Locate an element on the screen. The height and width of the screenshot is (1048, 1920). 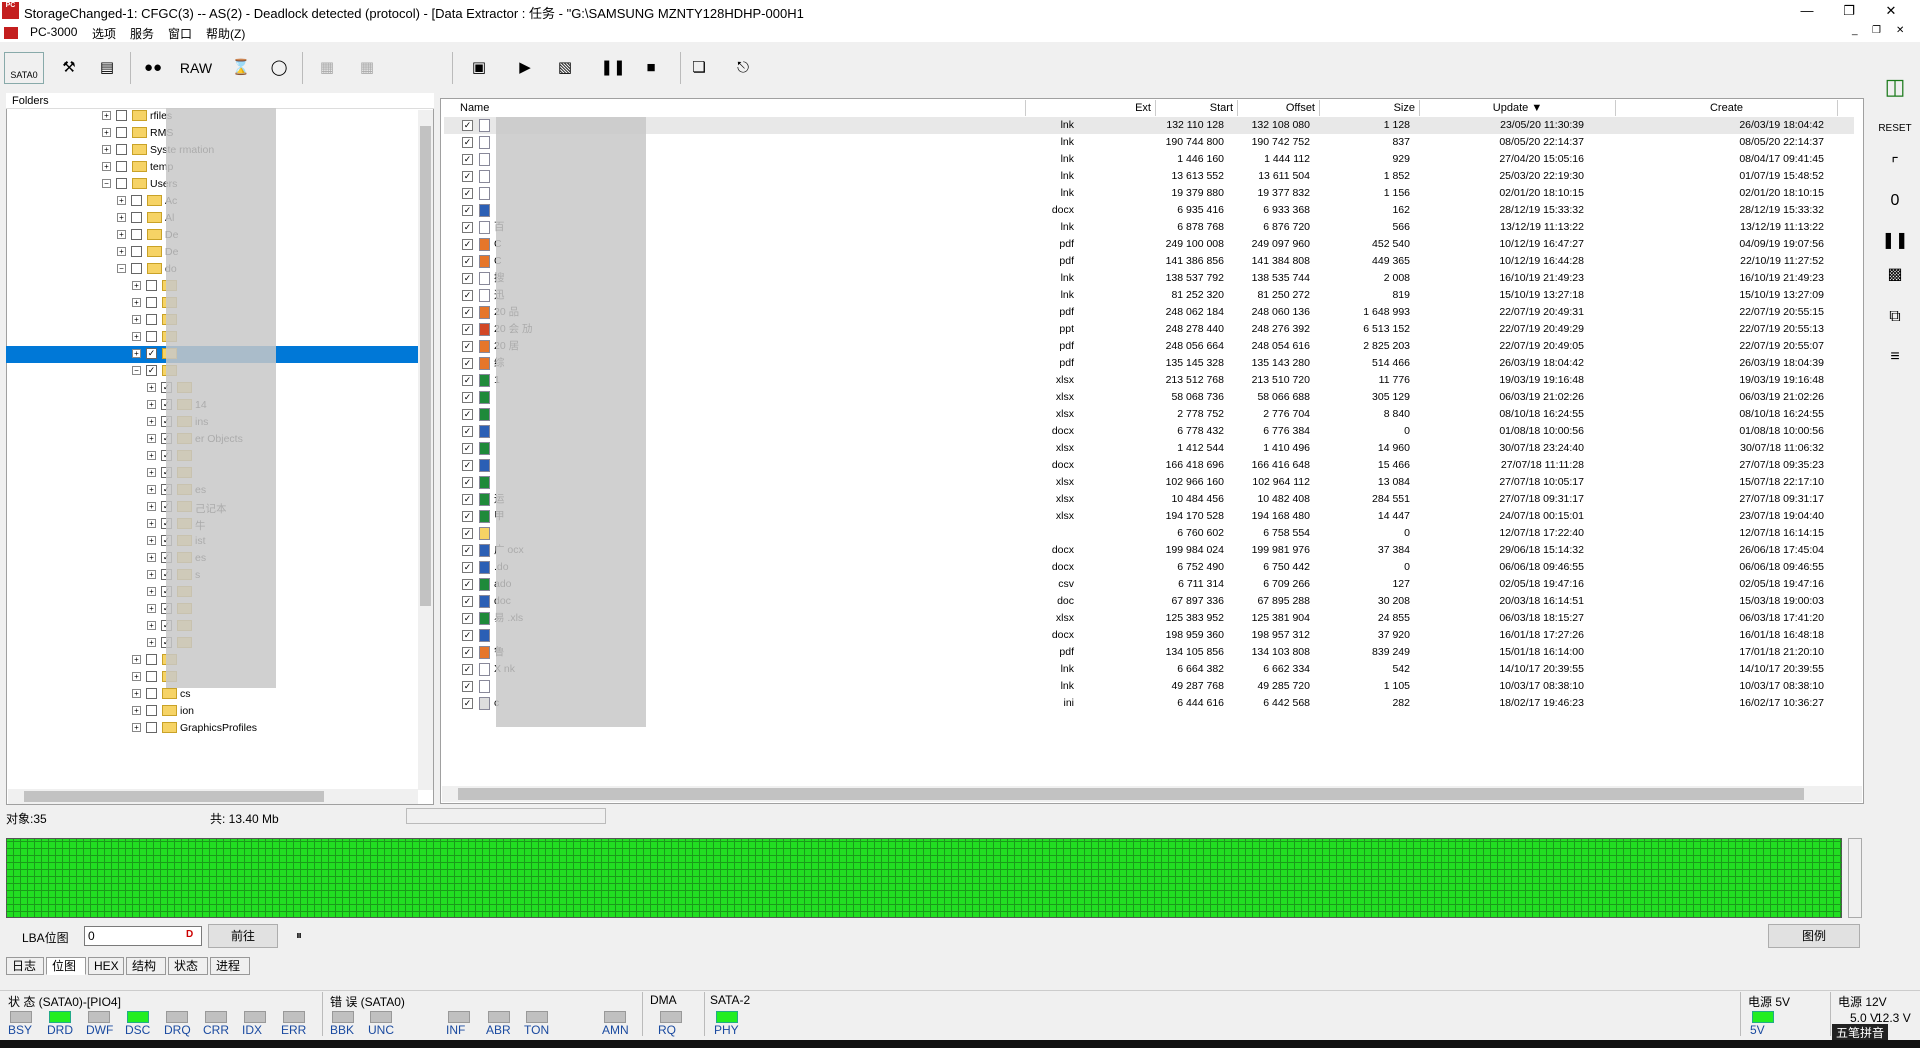
app-menu-icon is located at coordinates (11, 33).